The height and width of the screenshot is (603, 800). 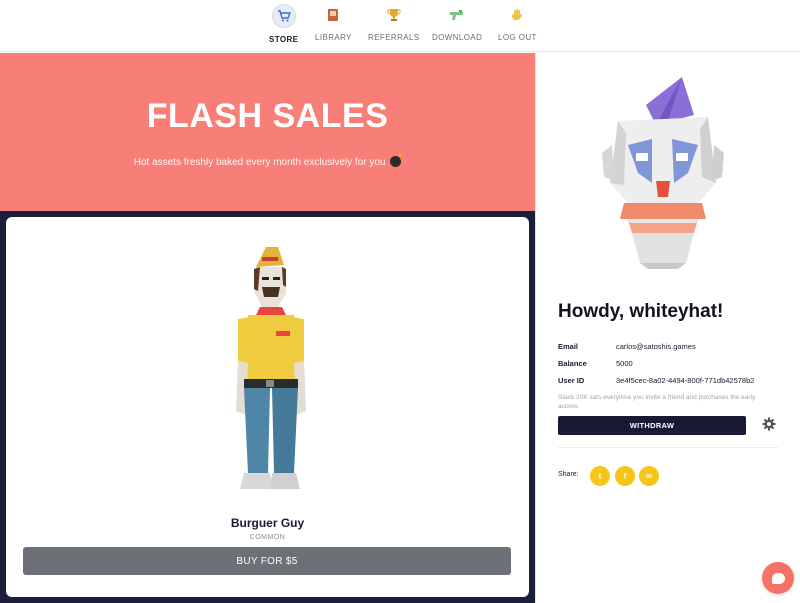 I want to click on chat-widget-button, so click(x=778, y=578).